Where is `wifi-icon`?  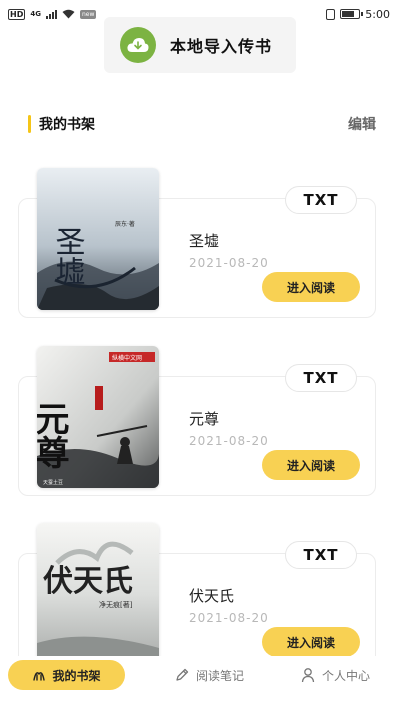
wifi-icon is located at coordinates (68, 14).